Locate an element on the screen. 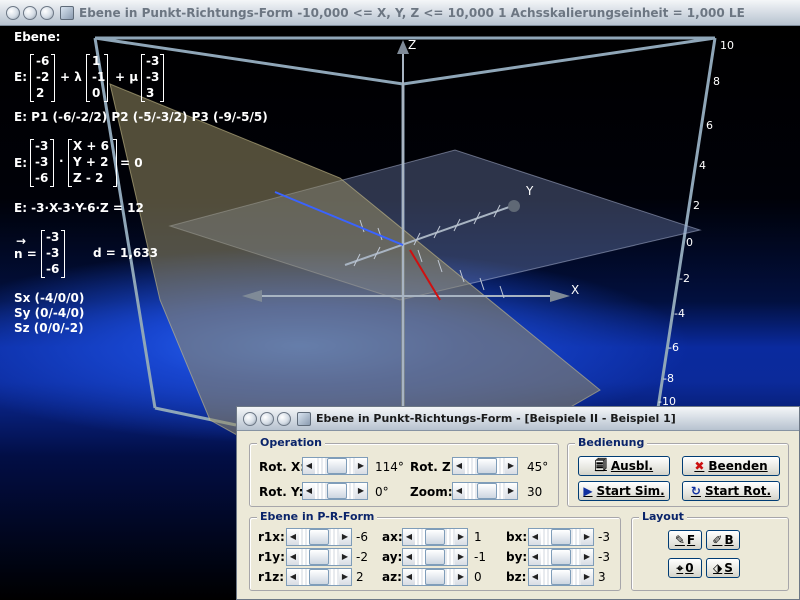 Image resolution: width=800 pixels, height=600 pixels. r1y-slider: ◀ ▶ is located at coordinates (319, 557).